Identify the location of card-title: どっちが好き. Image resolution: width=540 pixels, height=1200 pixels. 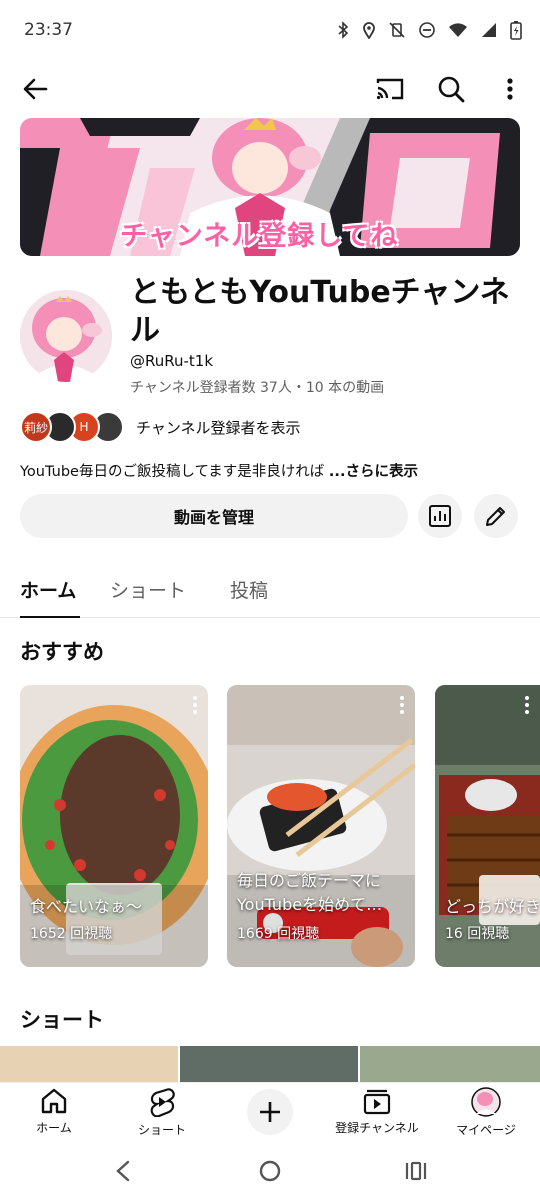
(492, 906).